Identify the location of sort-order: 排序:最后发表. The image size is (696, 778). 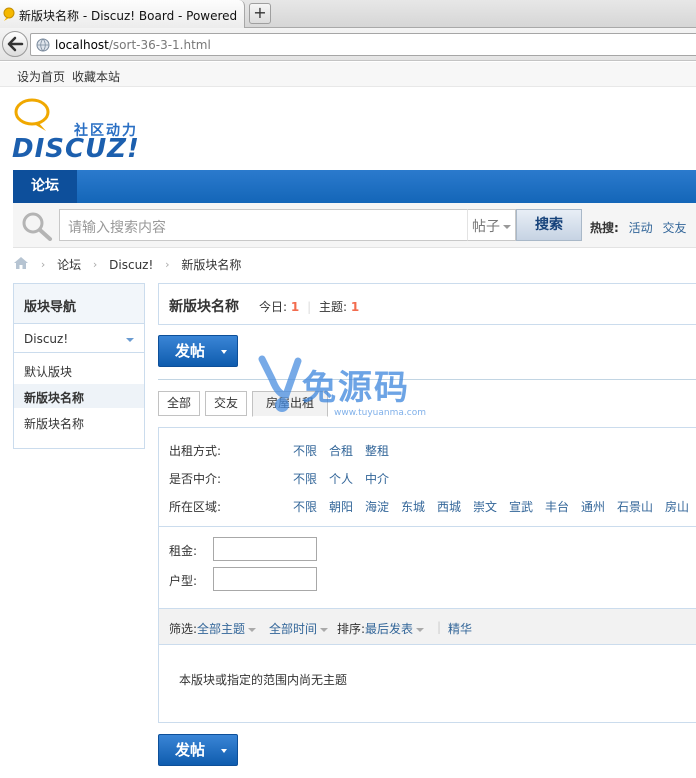
(381, 628).